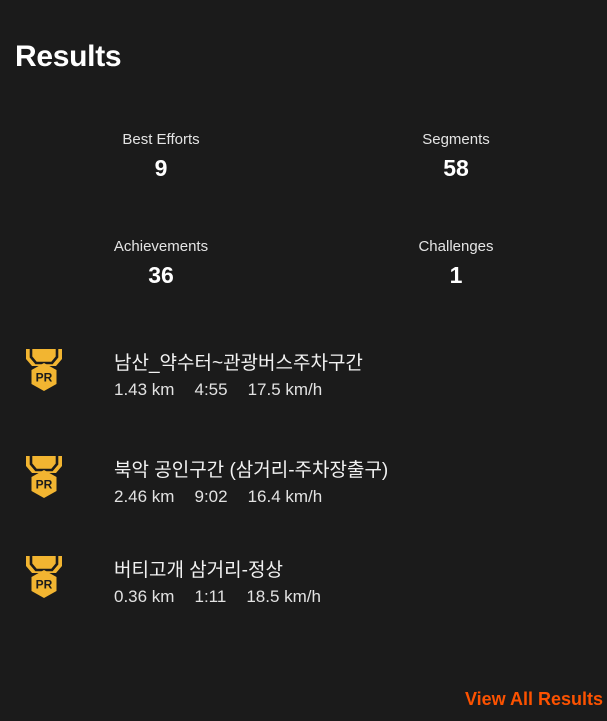  Describe the element at coordinates (144, 389) in the screenshot. I see `segment-distance: 1.43 km` at that location.